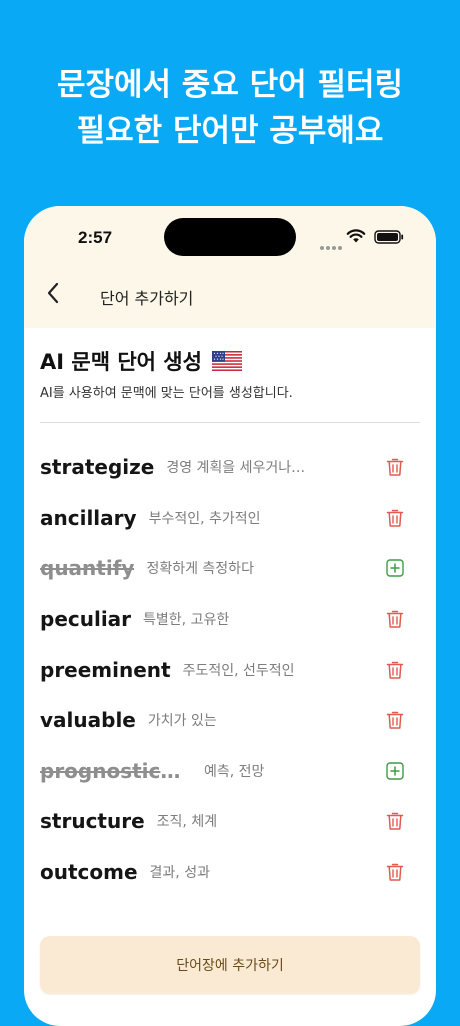 The image size is (460, 1026). Describe the element at coordinates (230, 237) in the screenshot. I see `dynamic-island` at that location.